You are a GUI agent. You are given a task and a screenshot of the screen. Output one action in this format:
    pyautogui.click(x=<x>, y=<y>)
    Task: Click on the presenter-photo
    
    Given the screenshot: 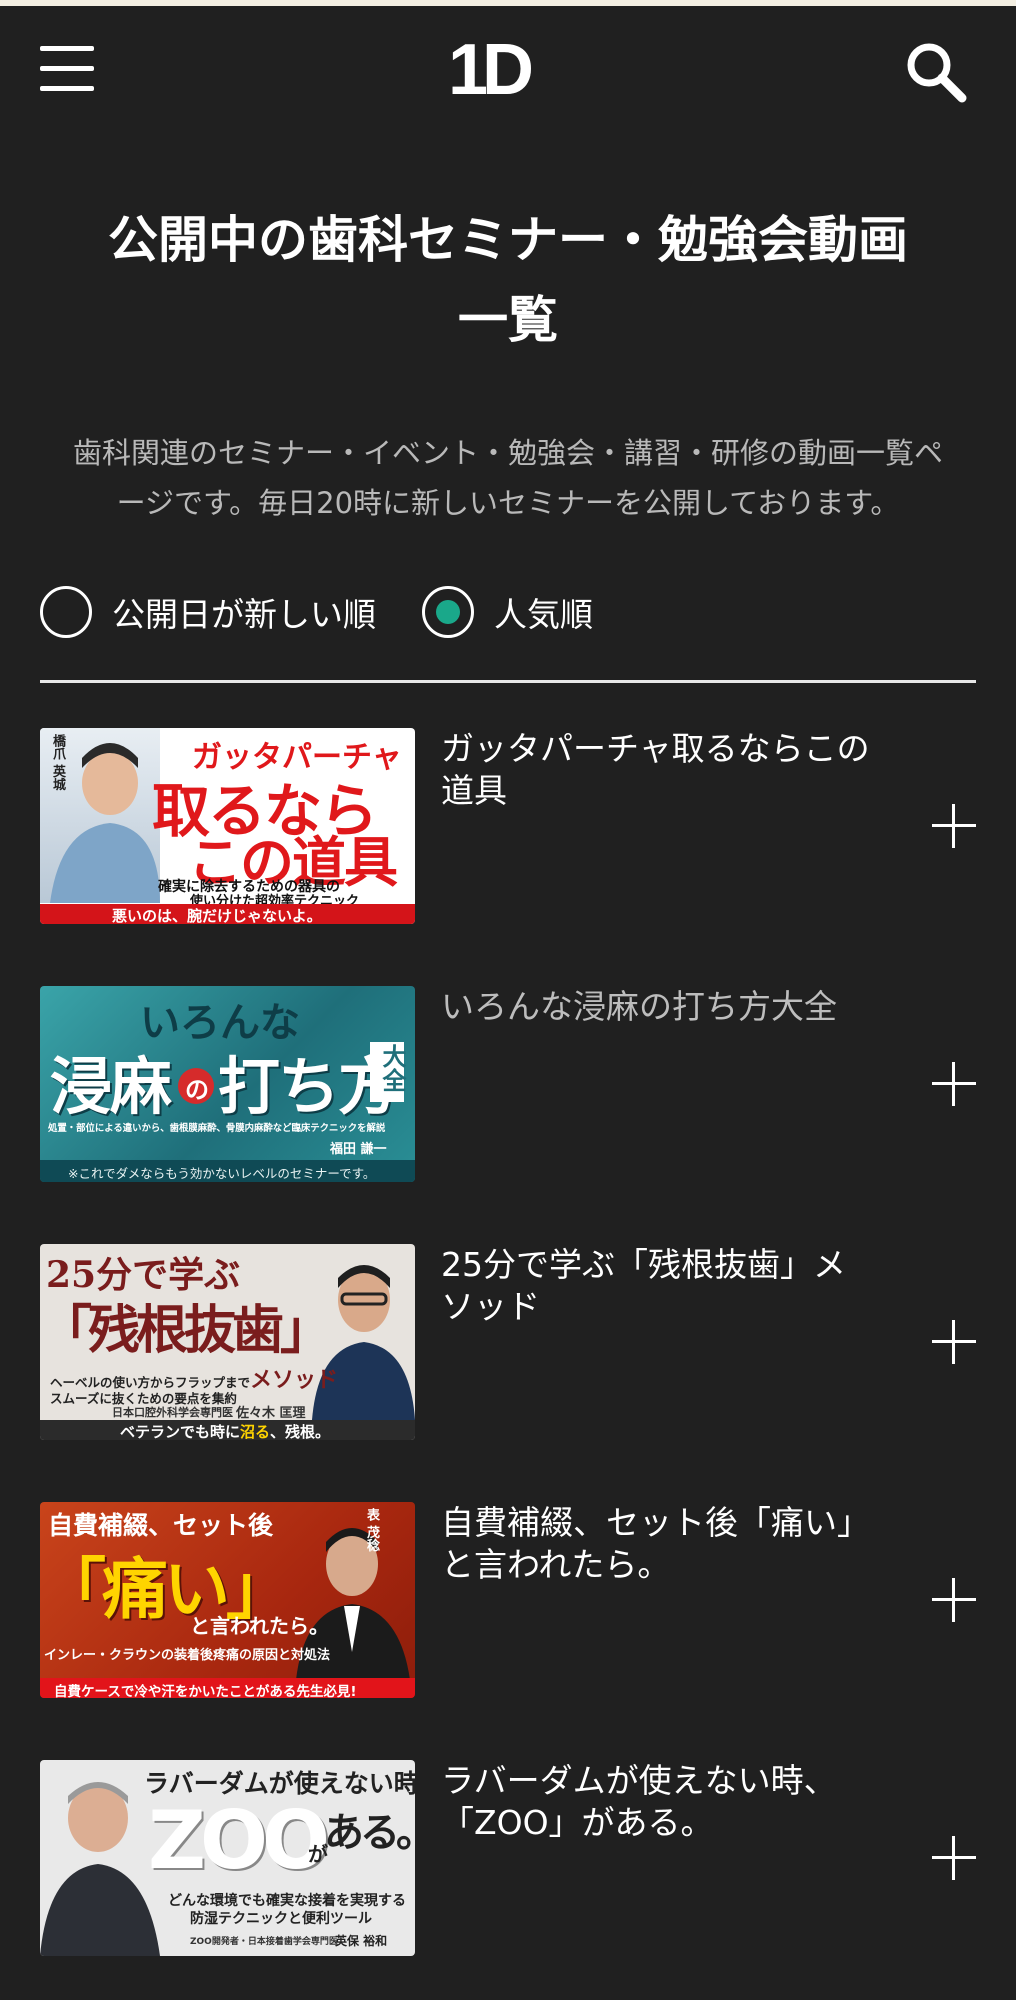 What is the action you would take?
    pyautogui.click(x=100, y=1858)
    